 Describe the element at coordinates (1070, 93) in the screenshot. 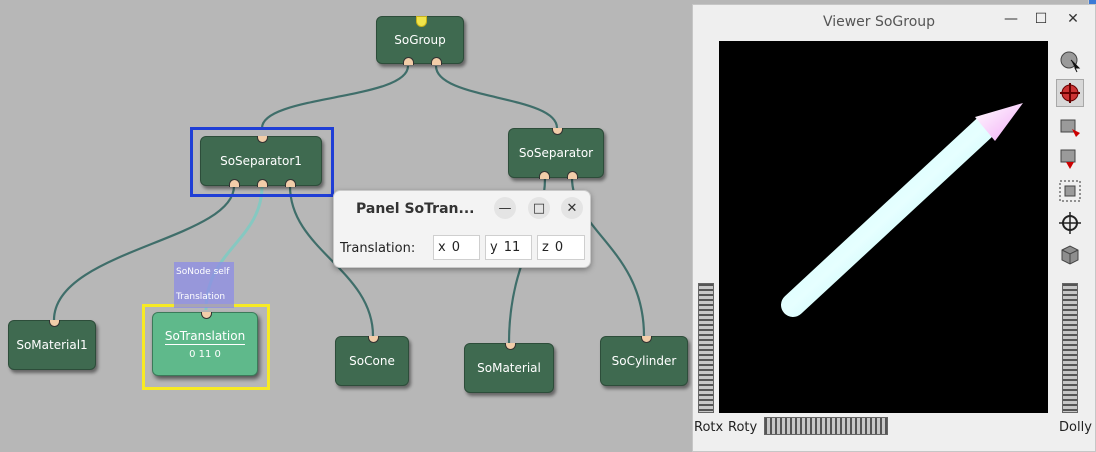

I see `view-move-icon` at that location.